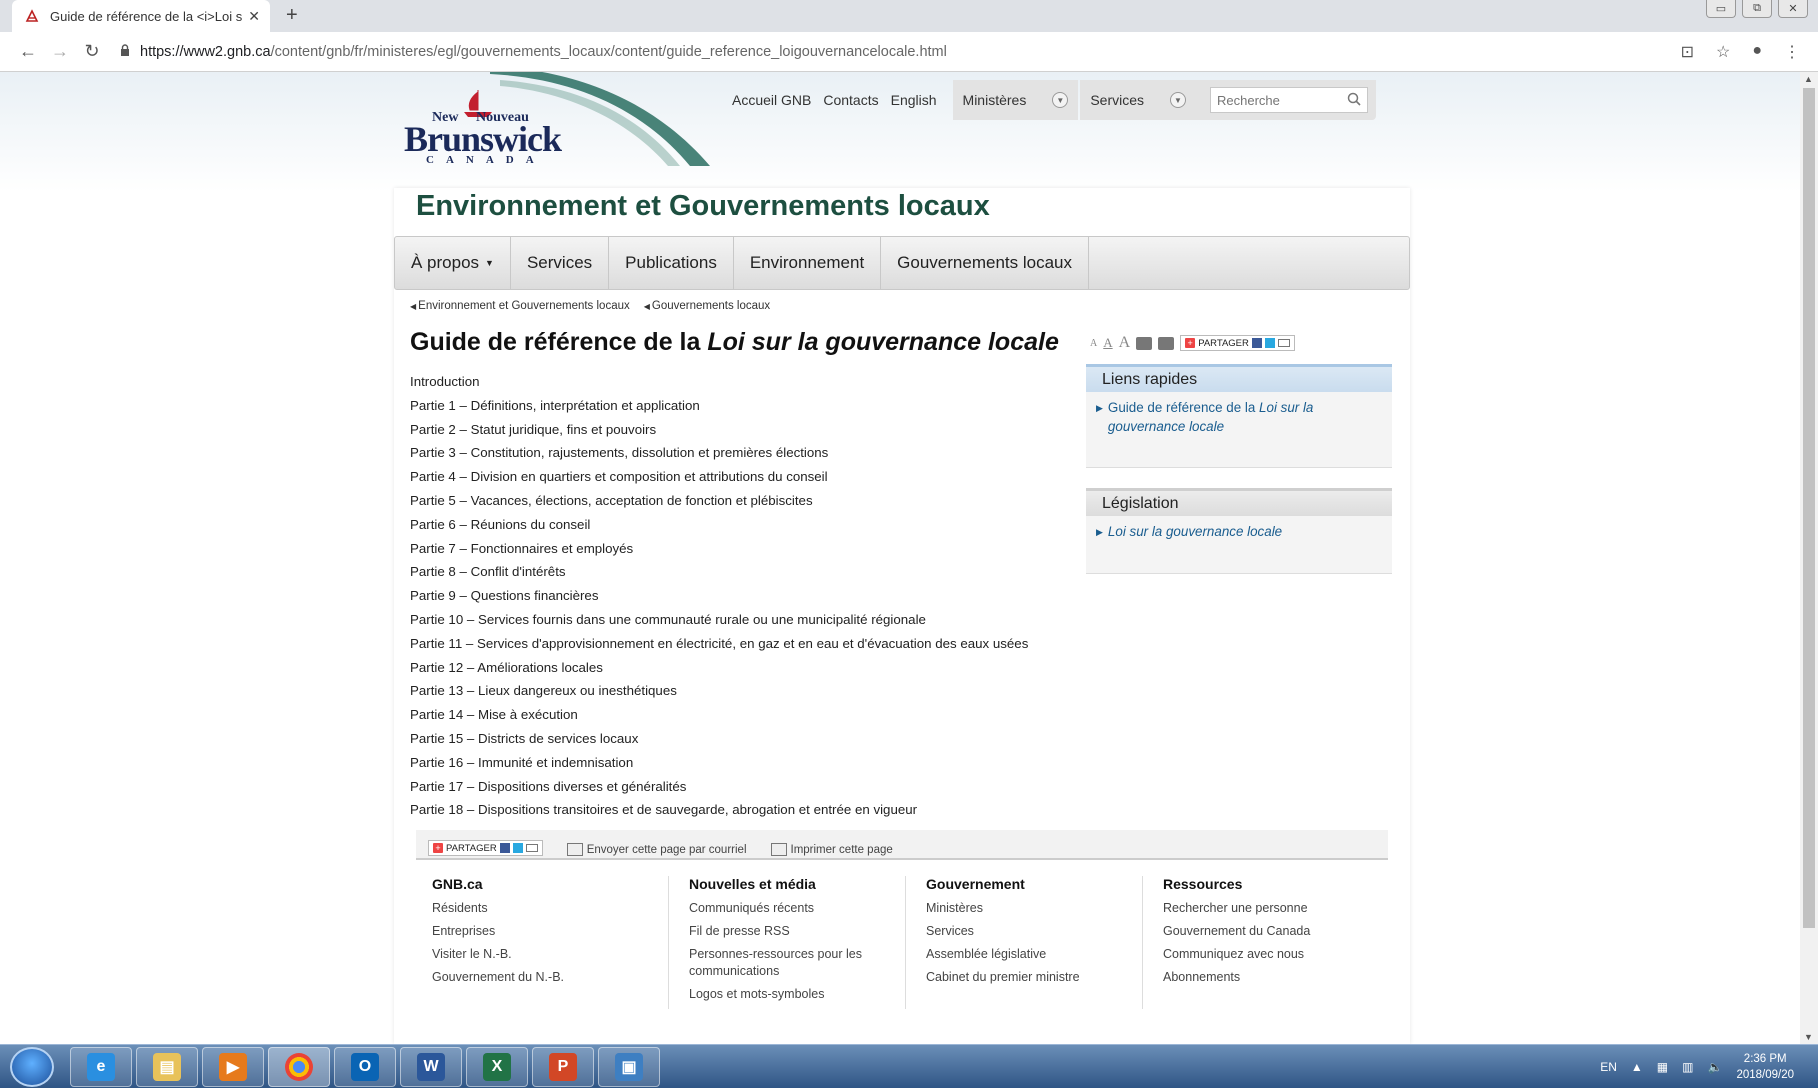  Describe the element at coordinates (1125, 343) in the screenshot. I see `text-size-large-icon: A` at that location.